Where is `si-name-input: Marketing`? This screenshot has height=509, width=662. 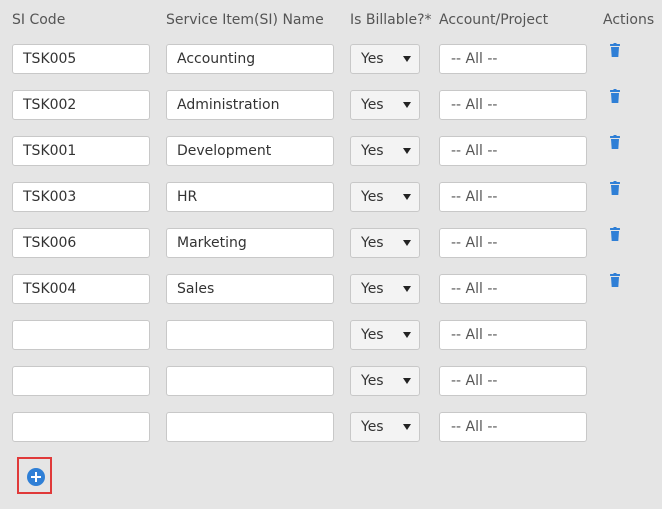
si-name-input: Marketing is located at coordinates (250, 243).